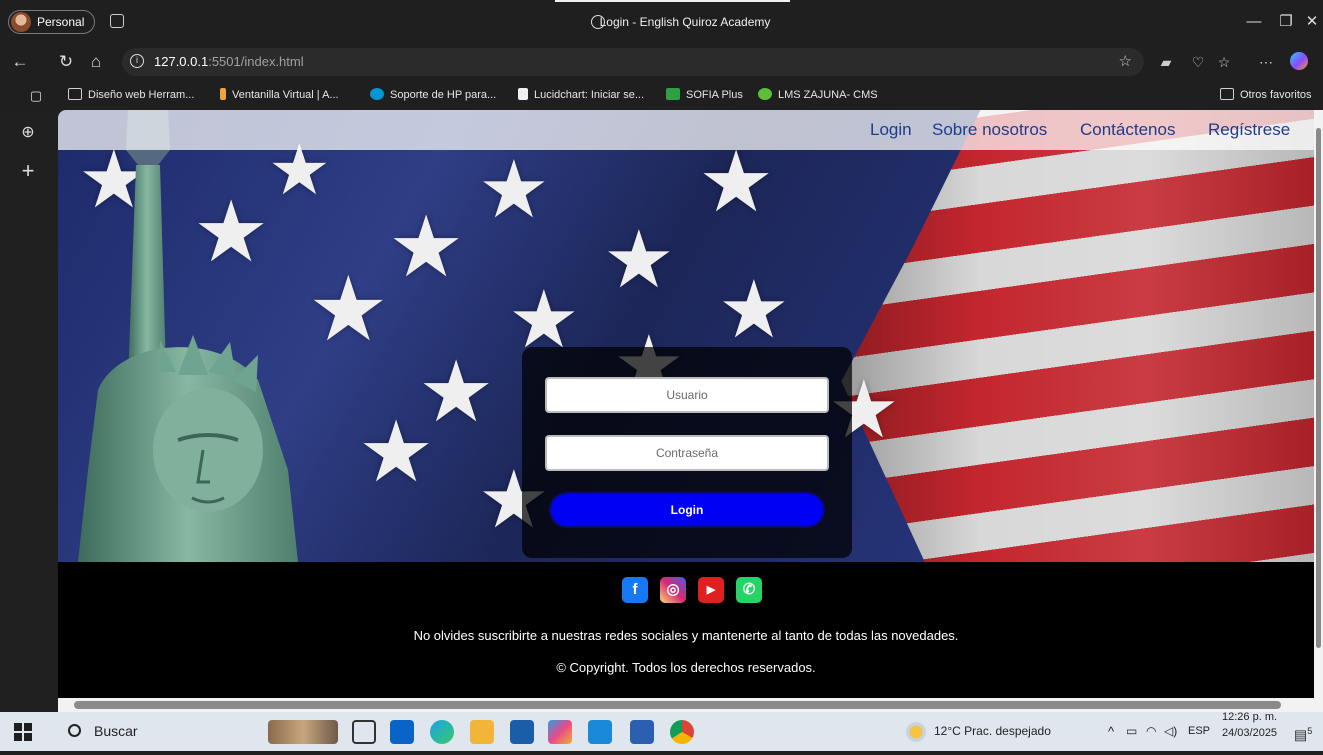  What do you see at coordinates (1125, 62) in the screenshot?
I see `favorite-star-icon: ☆` at bounding box center [1125, 62].